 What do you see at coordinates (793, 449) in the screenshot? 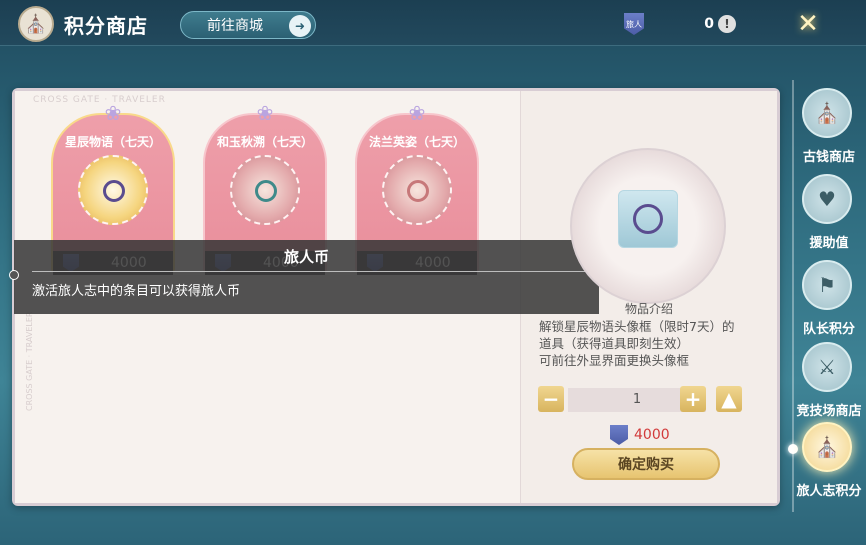
I see `active-indicator` at bounding box center [793, 449].